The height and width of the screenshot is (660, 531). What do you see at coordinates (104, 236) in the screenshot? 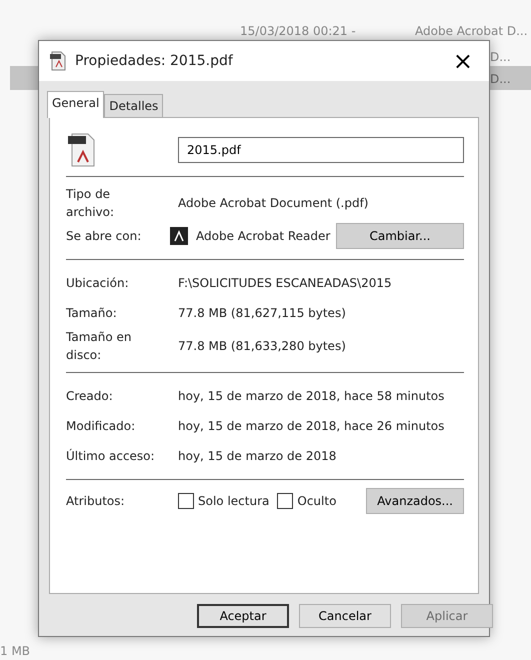
I see `field-label: Se abre con:` at bounding box center [104, 236].